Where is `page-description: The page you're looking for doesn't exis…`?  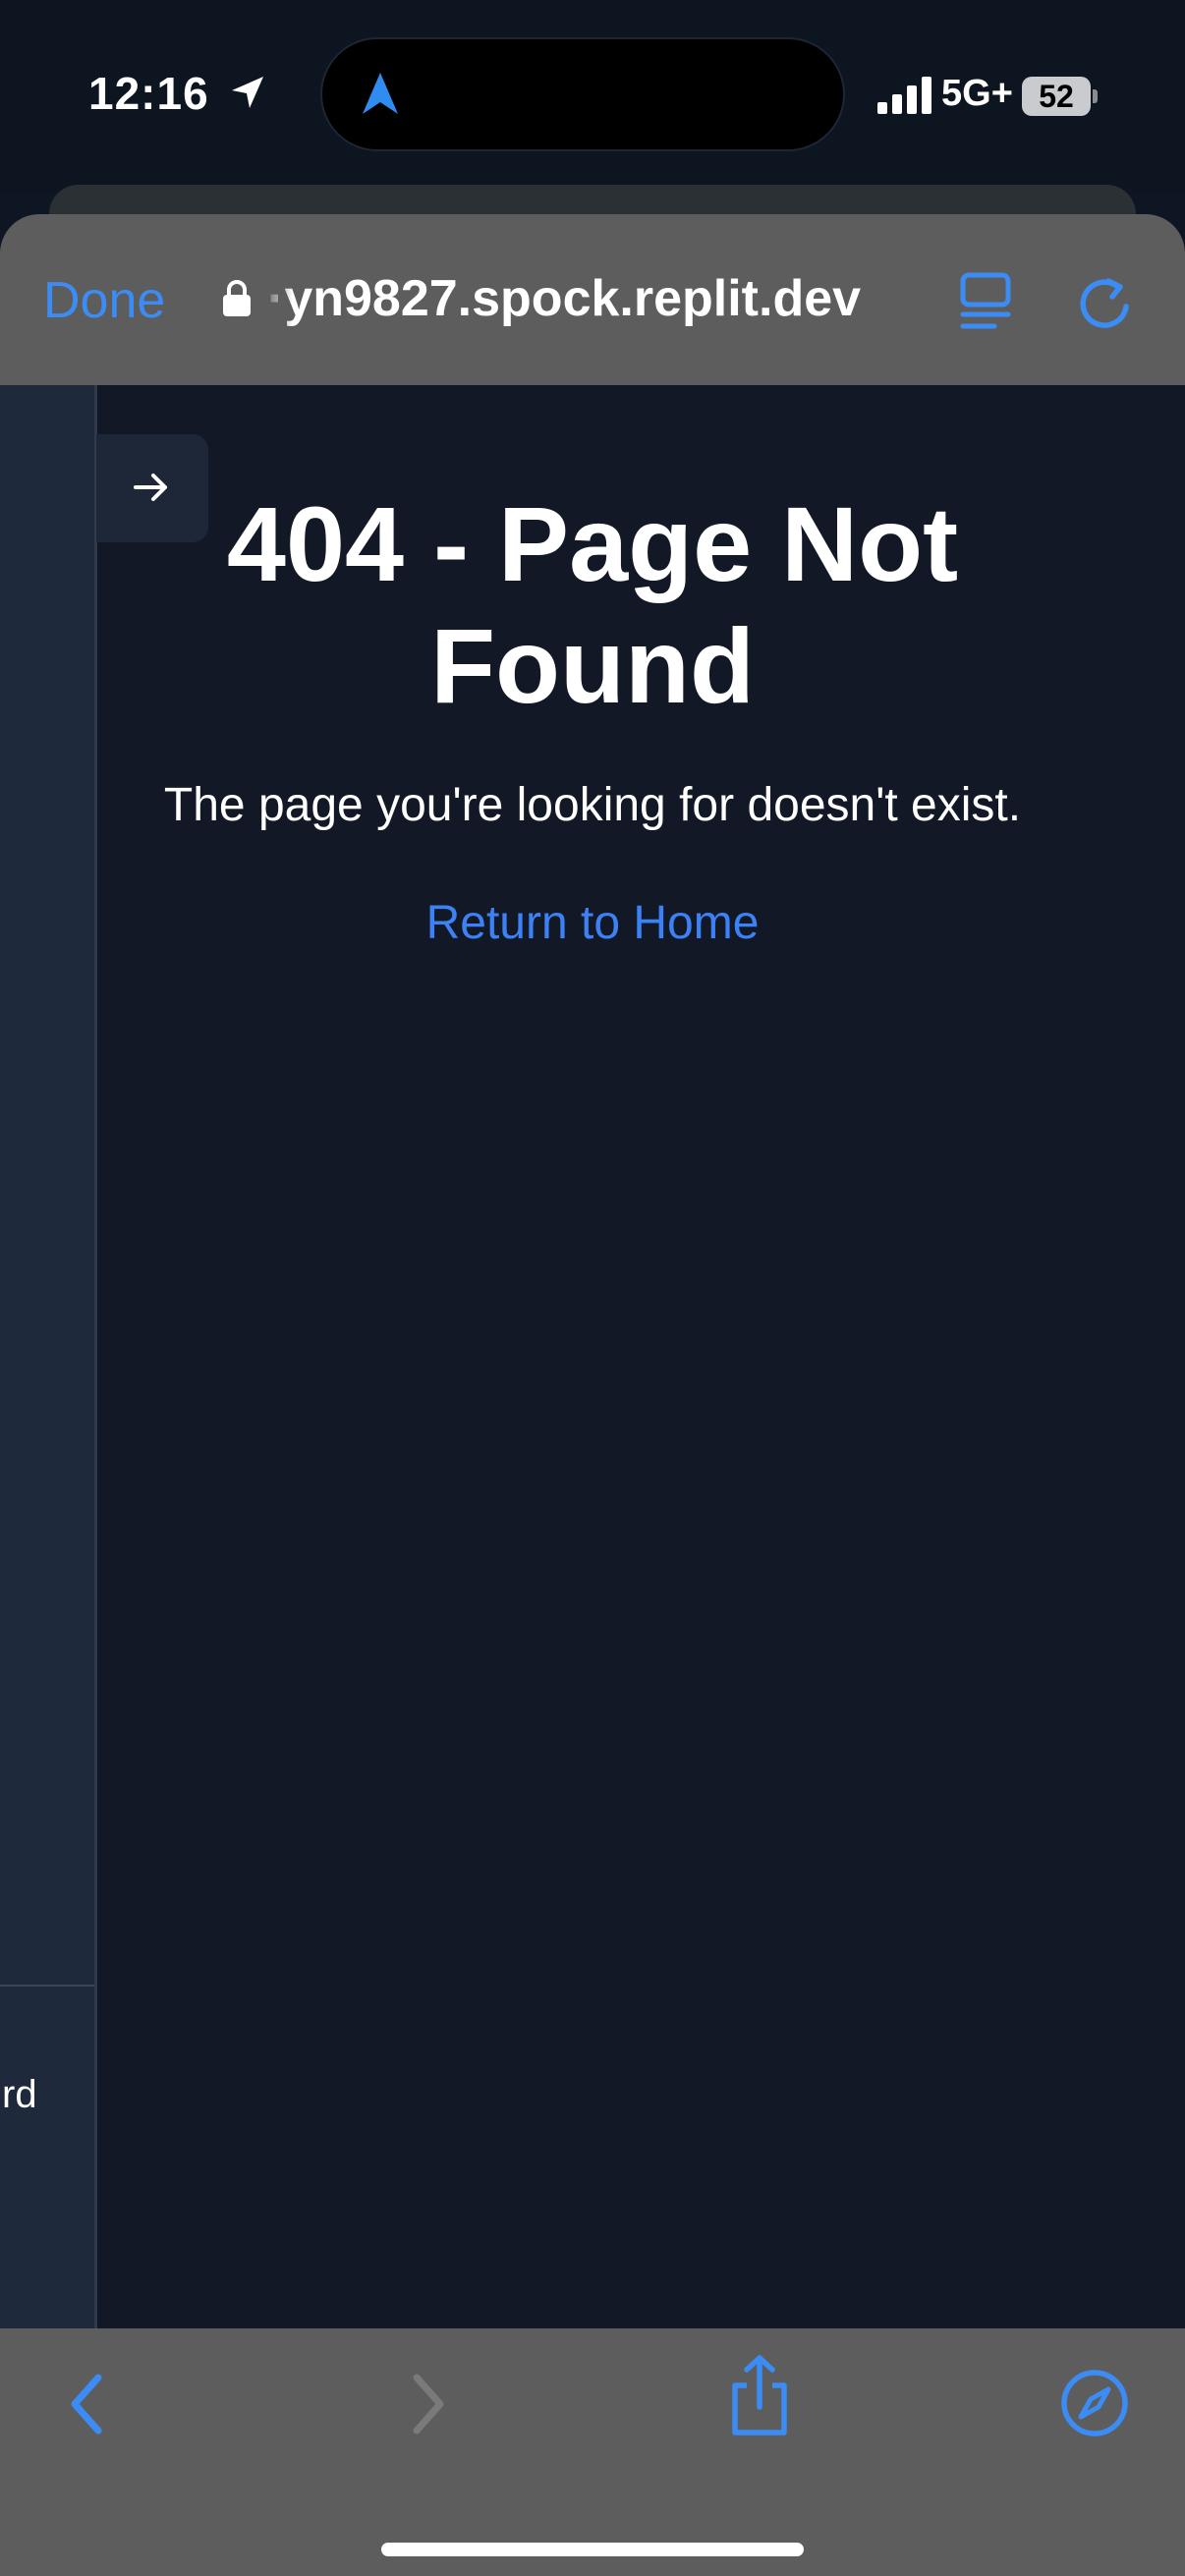 page-description: The page you're looking for doesn't exis… is located at coordinates (592, 805).